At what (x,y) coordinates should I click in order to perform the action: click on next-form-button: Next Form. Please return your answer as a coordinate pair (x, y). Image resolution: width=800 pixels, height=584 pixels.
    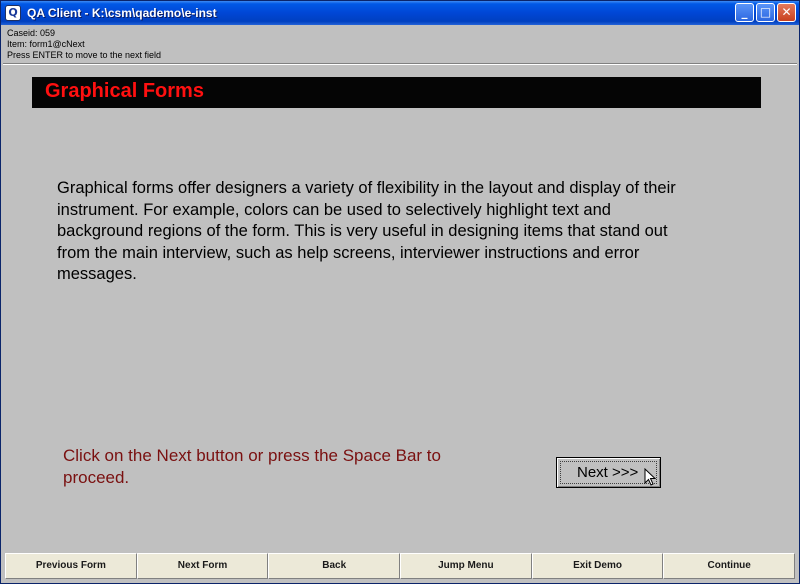
    Looking at the image, I should click on (202, 566).